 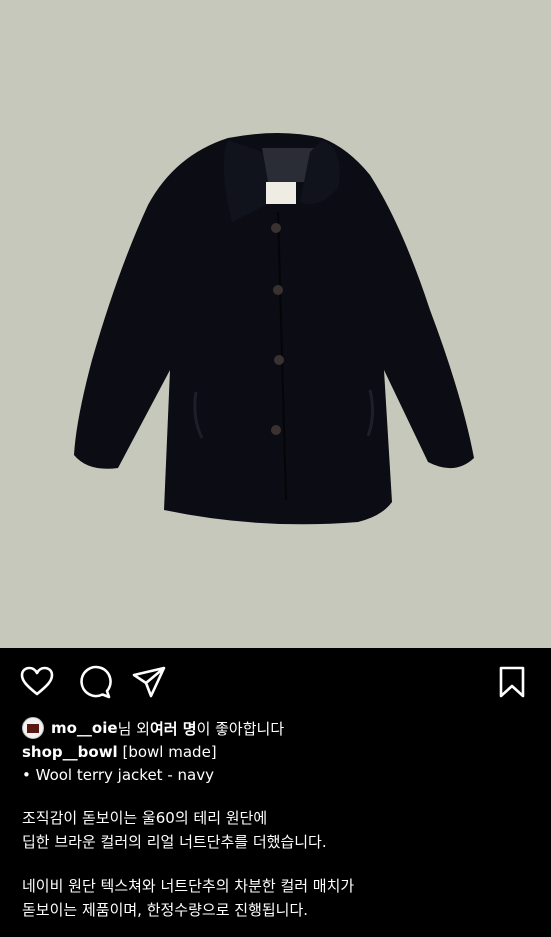 I want to click on comment-icon, so click(x=96, y=682).